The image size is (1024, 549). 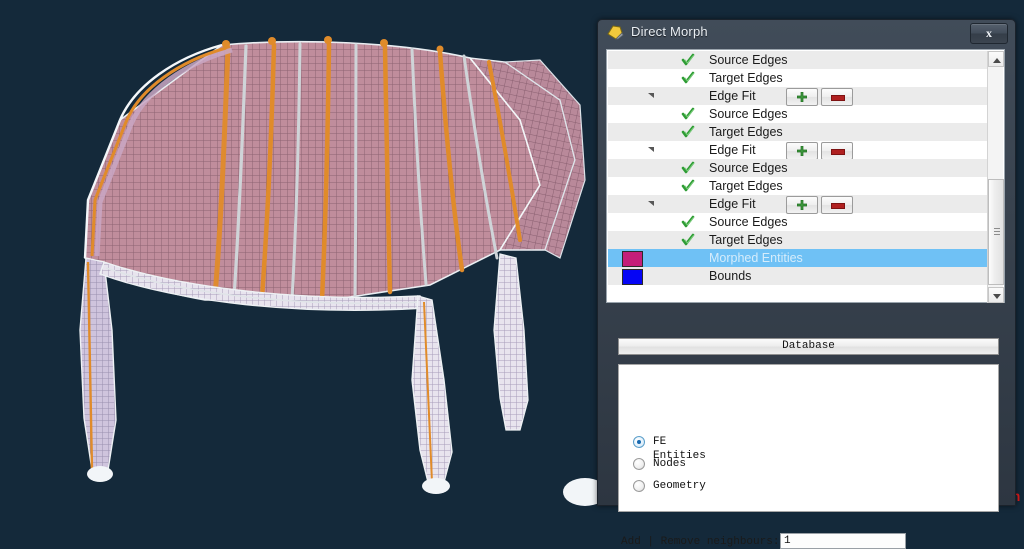 What do you see at coordinates (806, 33) in the screenshot?
I see `dialog-titlebar: Direct Morph x` at bounding box center [806, 33].